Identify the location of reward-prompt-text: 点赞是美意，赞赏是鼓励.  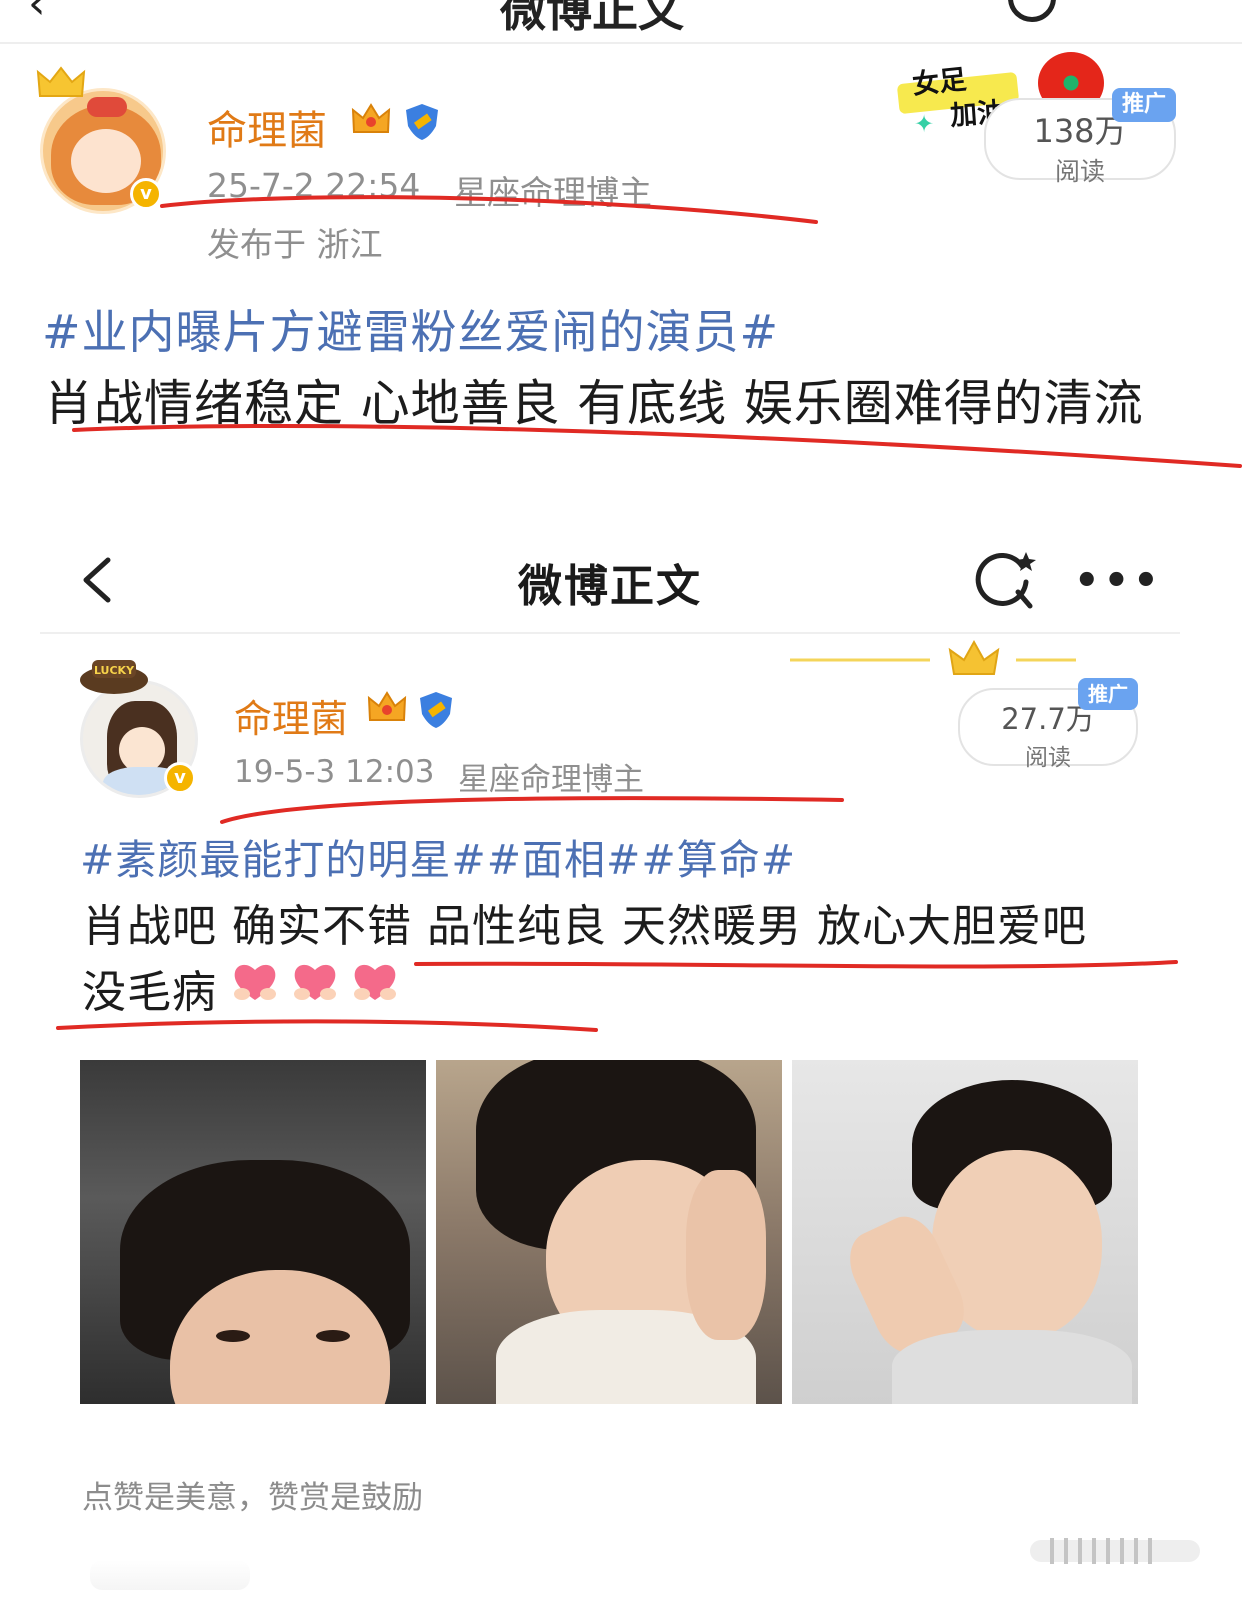
(252, 1498).